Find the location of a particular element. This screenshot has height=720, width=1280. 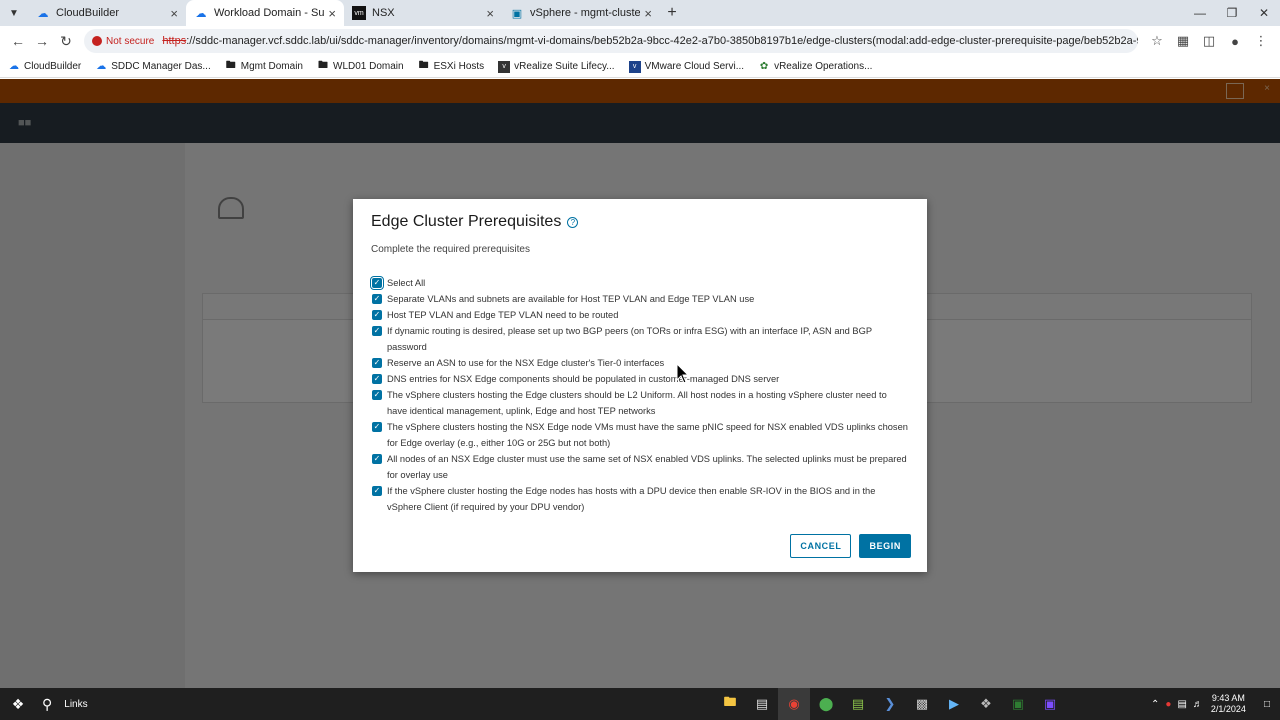

modal-description: Complete the required prerequisites is located at coordinates (450, 249).